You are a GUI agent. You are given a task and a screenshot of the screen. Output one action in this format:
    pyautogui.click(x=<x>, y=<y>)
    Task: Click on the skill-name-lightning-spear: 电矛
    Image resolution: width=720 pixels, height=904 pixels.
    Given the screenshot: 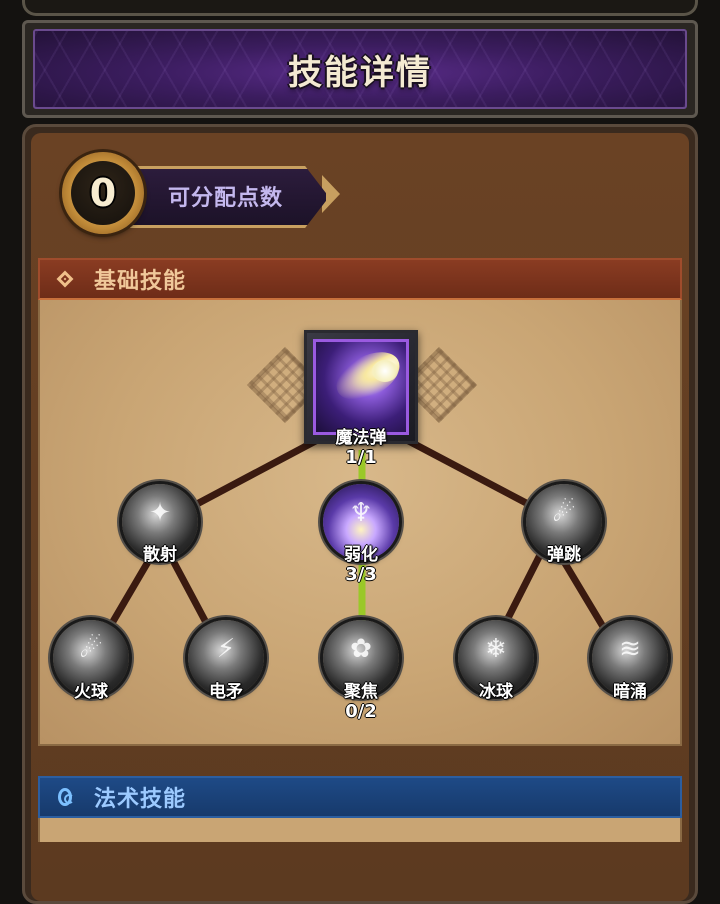 What is the action you would take?
    pyautogui.click(x=226, y=692)
    